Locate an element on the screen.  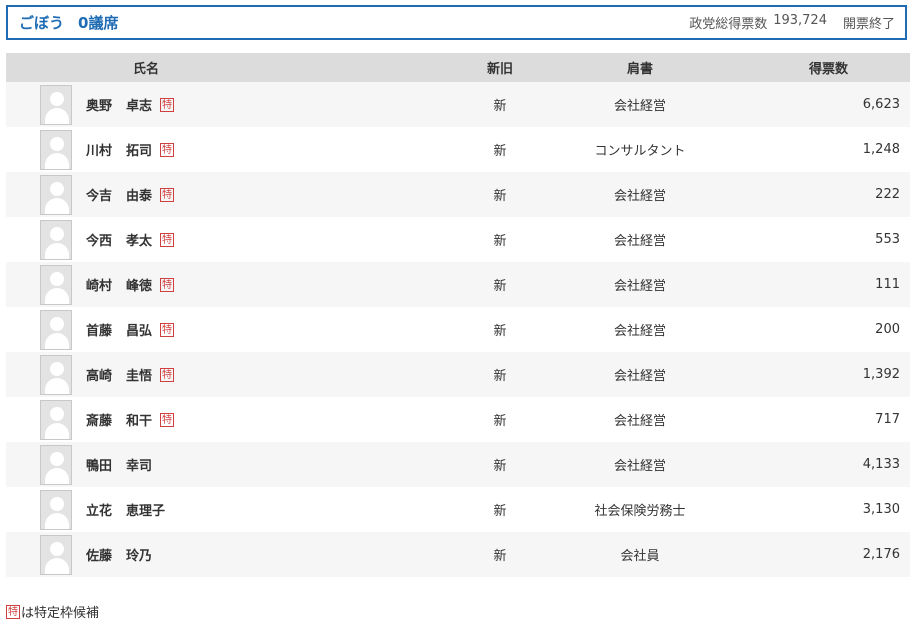
party-name: ごぼう is located at coordinates (42, 23).